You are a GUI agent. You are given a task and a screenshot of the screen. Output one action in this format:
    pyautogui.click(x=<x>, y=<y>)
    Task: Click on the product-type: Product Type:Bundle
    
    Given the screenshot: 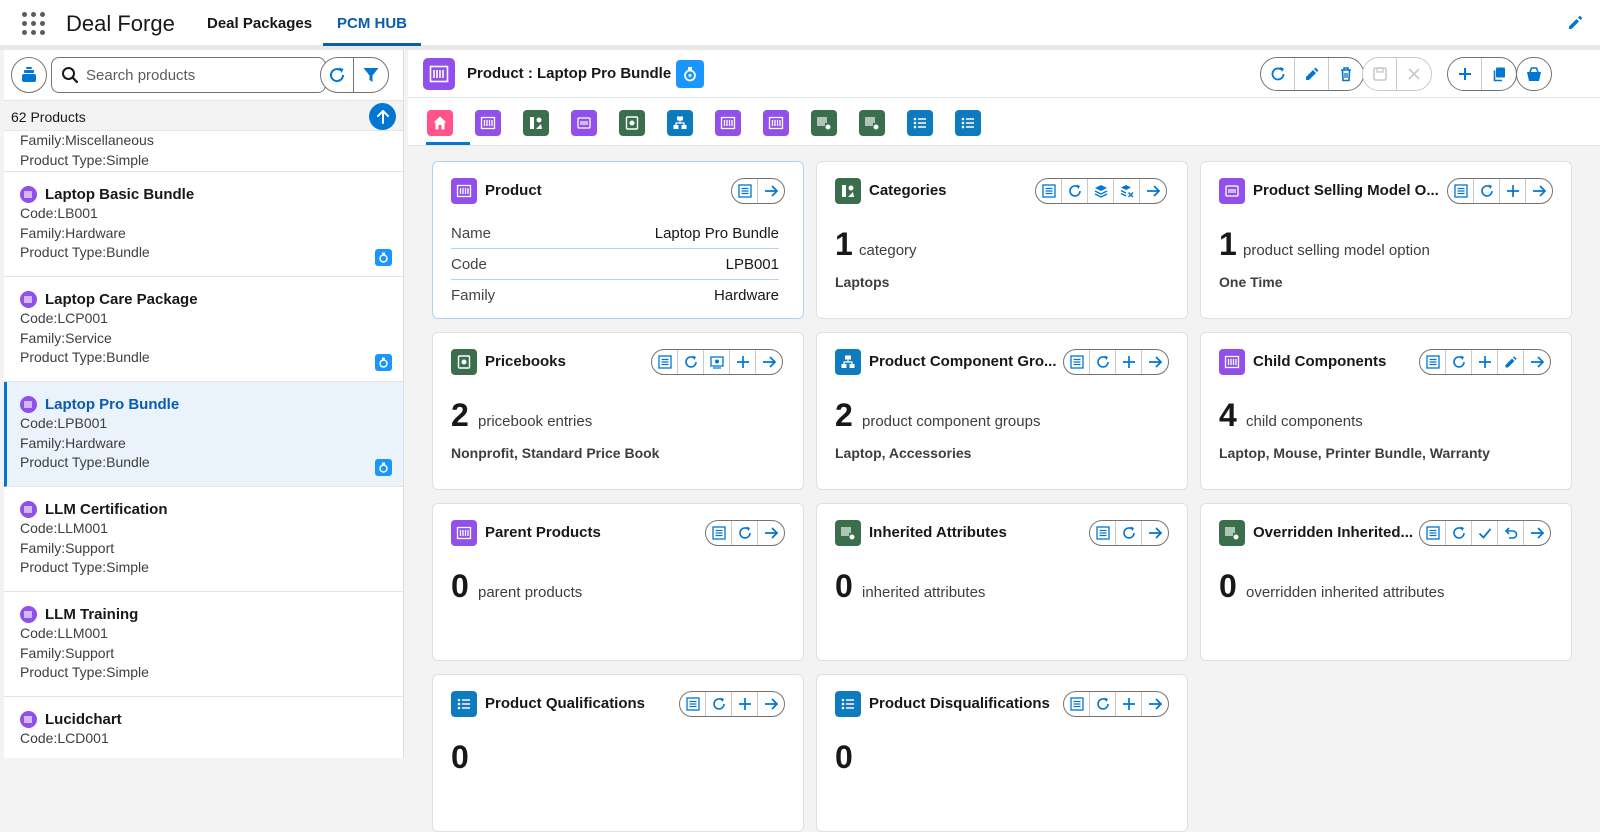 What is the action you would take?
    pyautogui.click(x=85, y=357)
    